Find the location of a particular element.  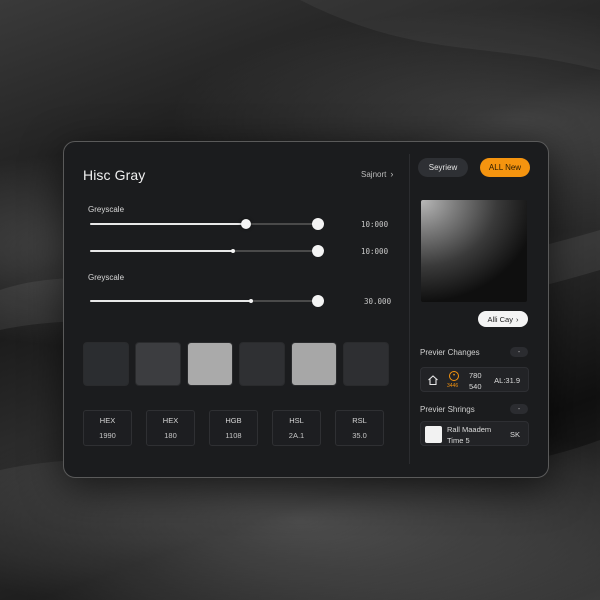

code-card-hsl: HSL 2A.1 is located at coordinates (296, 428).